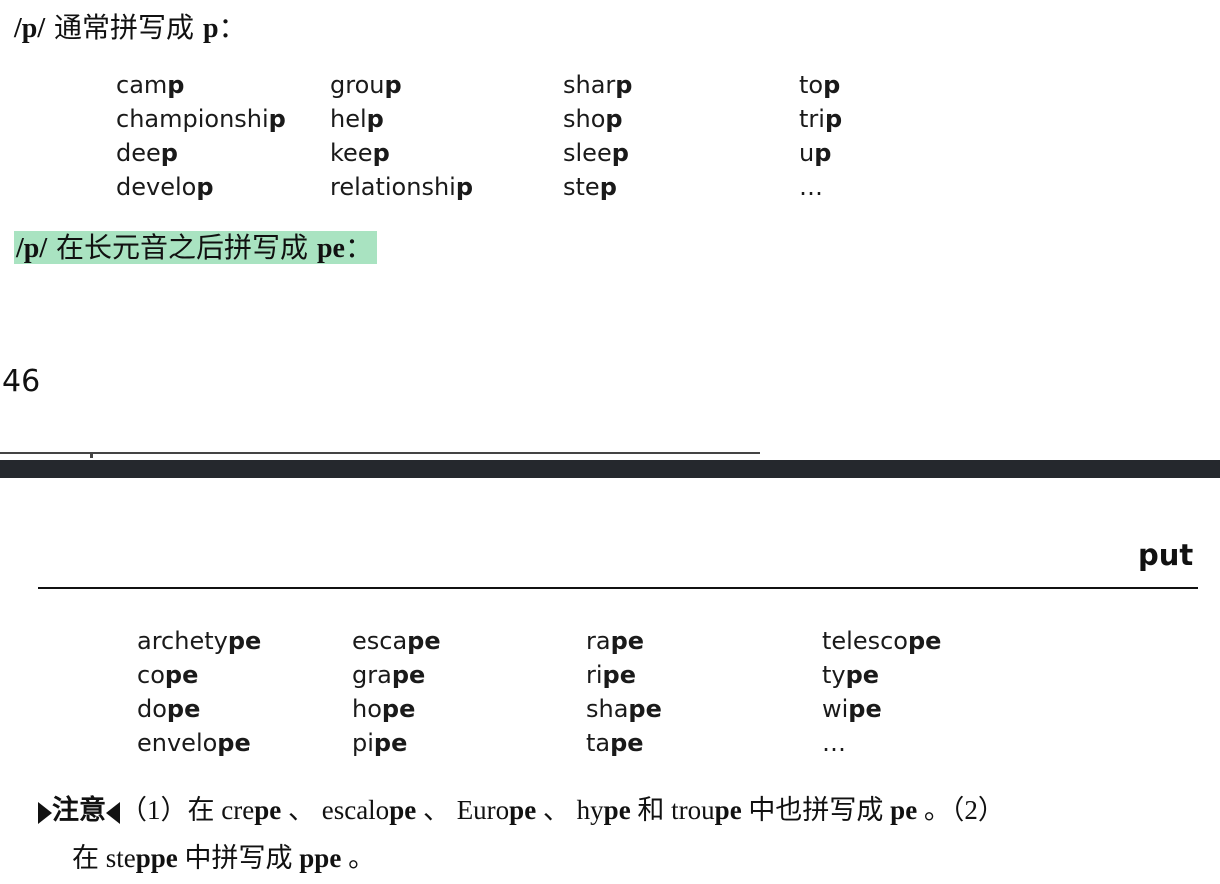 The image size is (1220, 884). What do you see at coordinates (238, 858) in the screenshot?
I see `note-text: 中拼写成` at bounding box center [238, 858].